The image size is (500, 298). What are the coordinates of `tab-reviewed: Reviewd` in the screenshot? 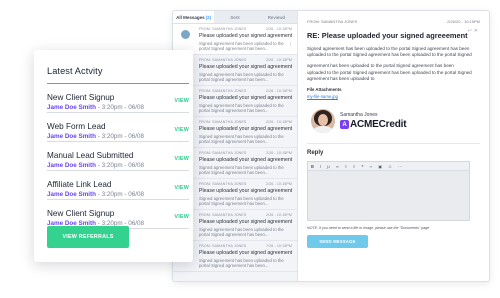 It's located at (276, 17).